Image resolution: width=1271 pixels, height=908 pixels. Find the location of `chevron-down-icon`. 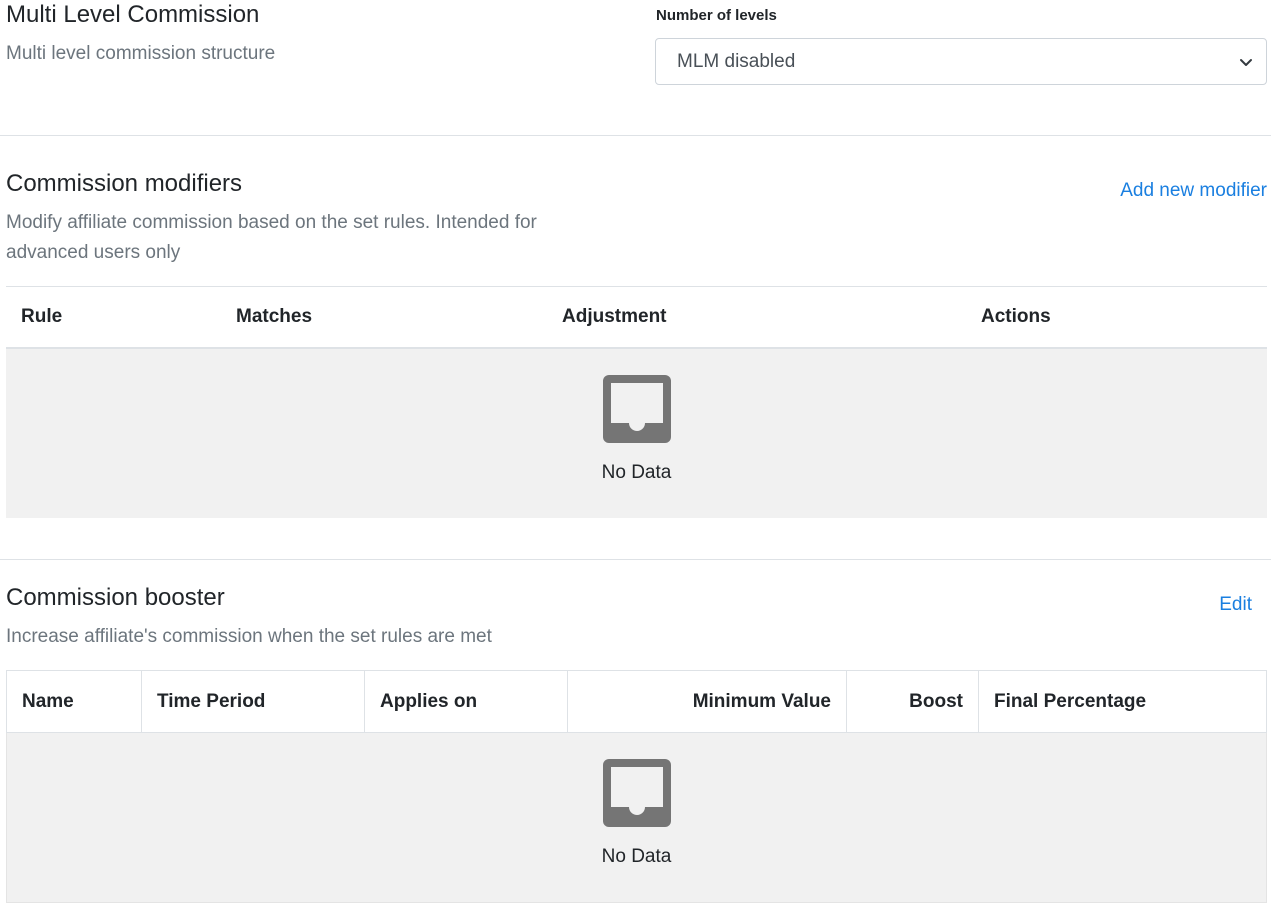

chevron-down-icon is located at coordinates (1246, 62).